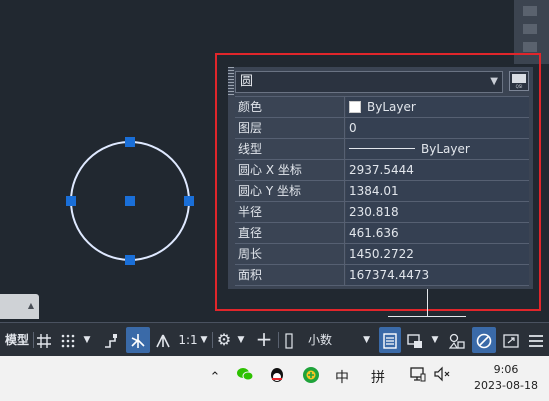 The image size is (549, 401). Describe the element at coordinates (530, 11) in the screenshot. I see `pan-icon` at that location.